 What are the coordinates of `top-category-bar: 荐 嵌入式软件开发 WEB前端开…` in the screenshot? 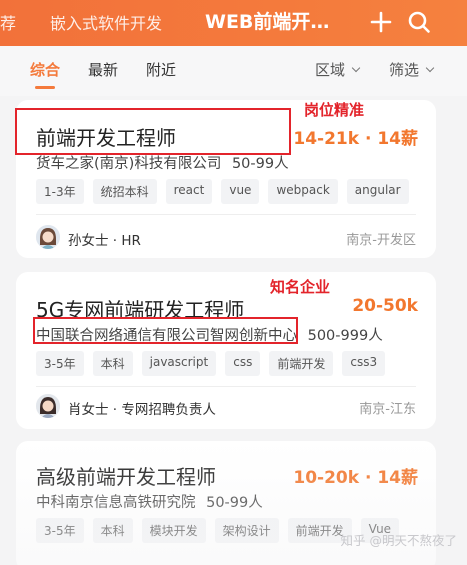 It's located at (233, 23).